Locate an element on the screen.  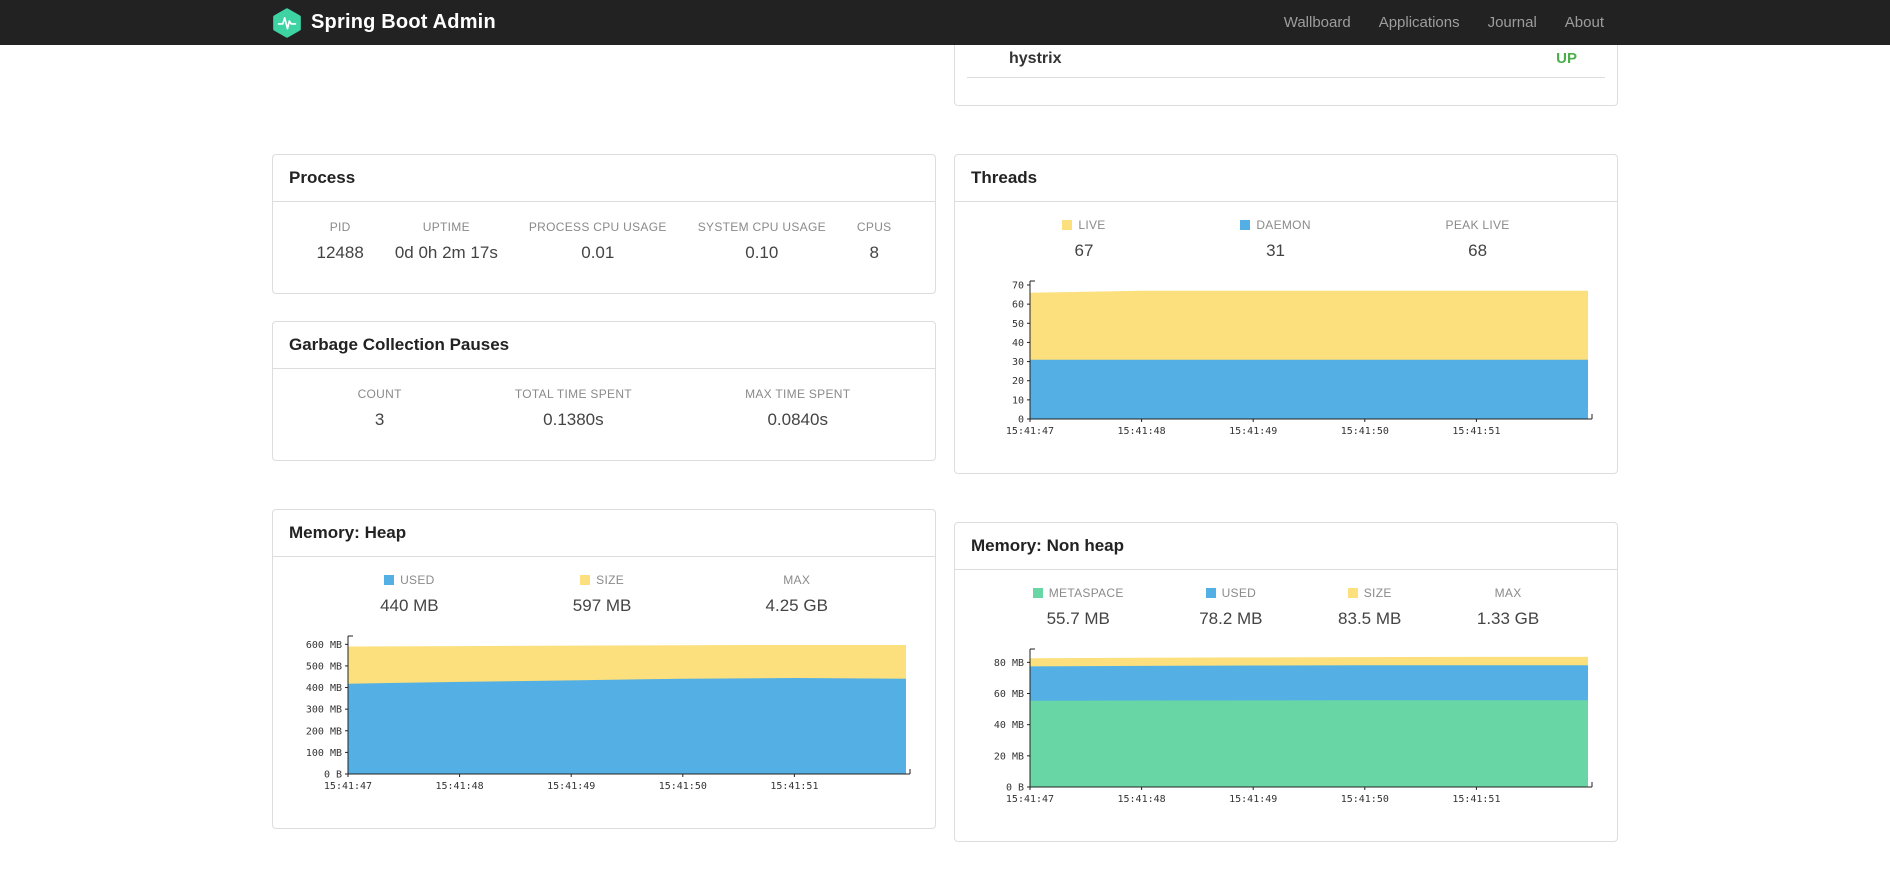
nav-links: Wallboard Applications Journal About is located at coordinates (1444, 22).